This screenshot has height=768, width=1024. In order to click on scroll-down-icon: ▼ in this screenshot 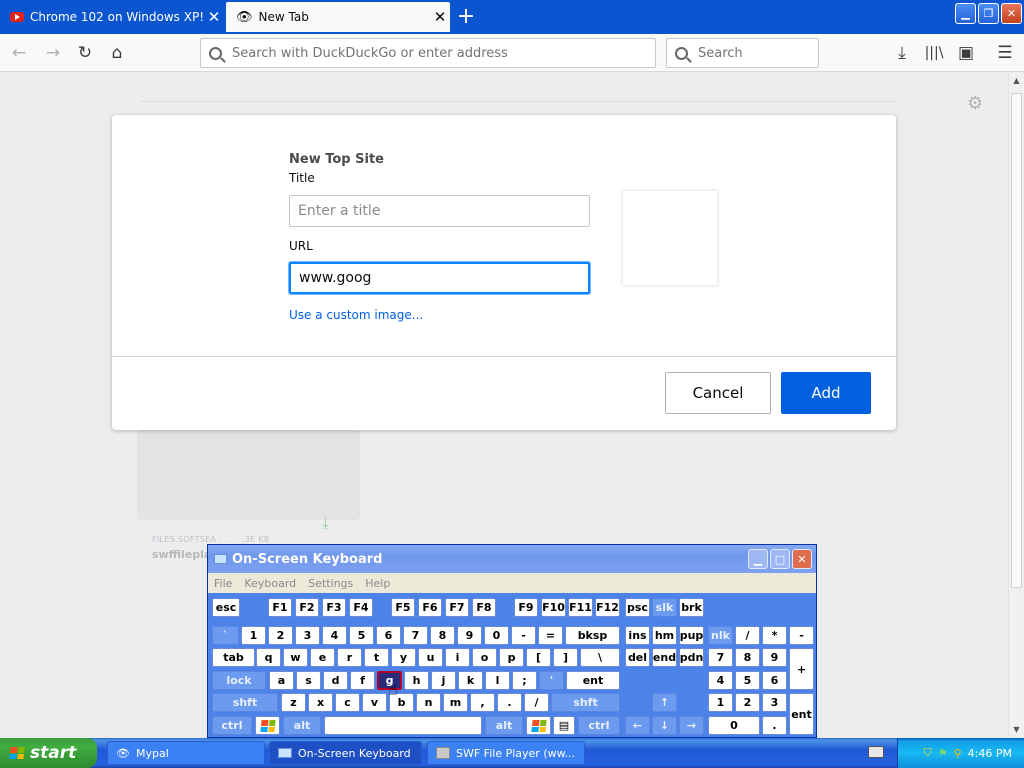, I will do `click(1016, 730)`.